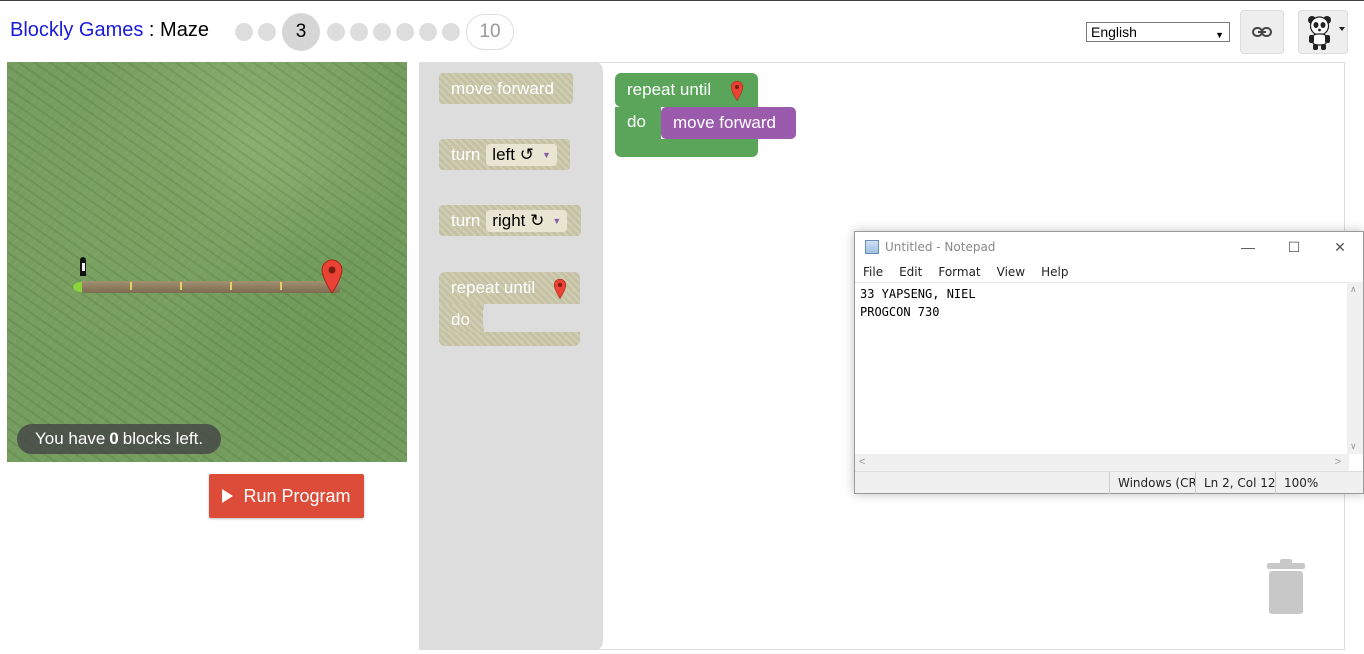 Image resolution: width=1364 pixels, height=654 pixels. What do you see at coordinates (243, 32) in the screenshot?
I see `level-1-dot` at bounding box center [243, 32].